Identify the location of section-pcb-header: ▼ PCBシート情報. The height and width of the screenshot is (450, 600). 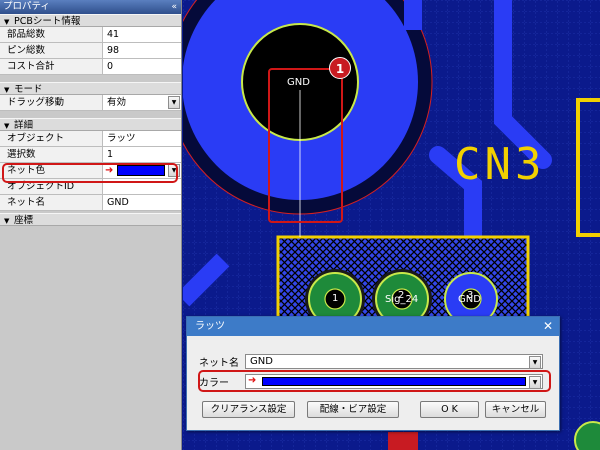
(90, 20).